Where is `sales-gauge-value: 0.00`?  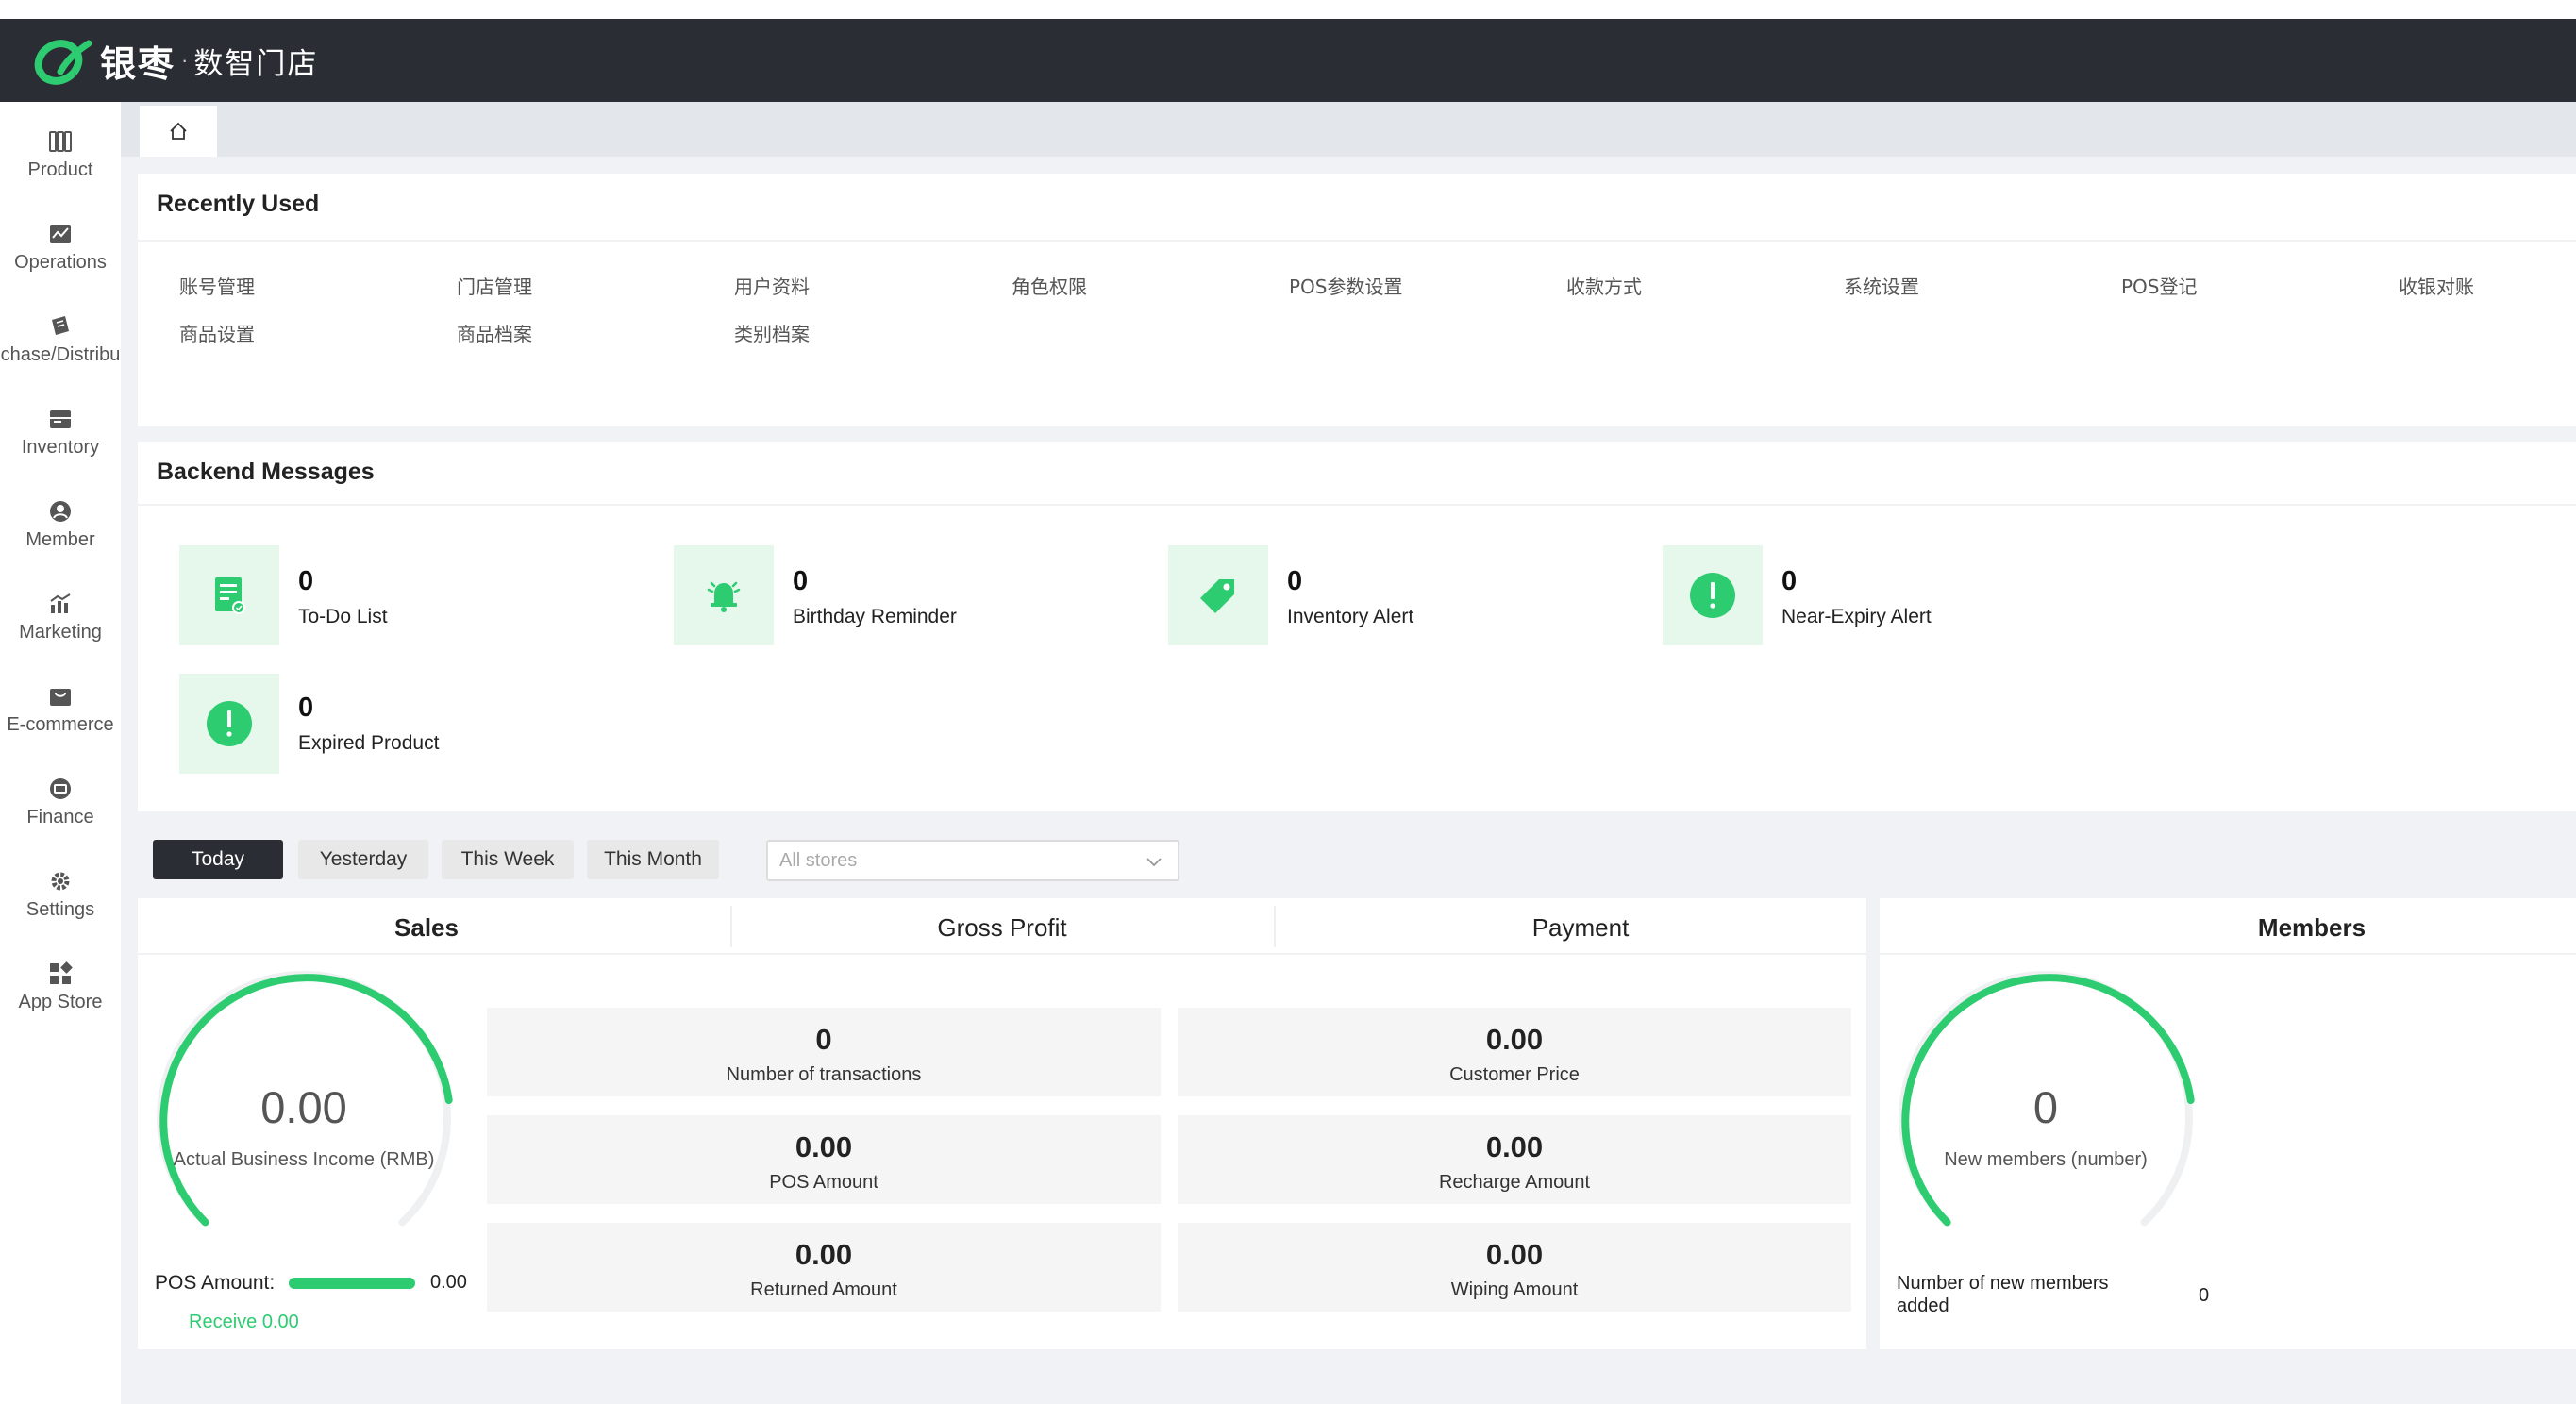 sales-gauge-value: 0.00 is located at coordinates (303, 1107).